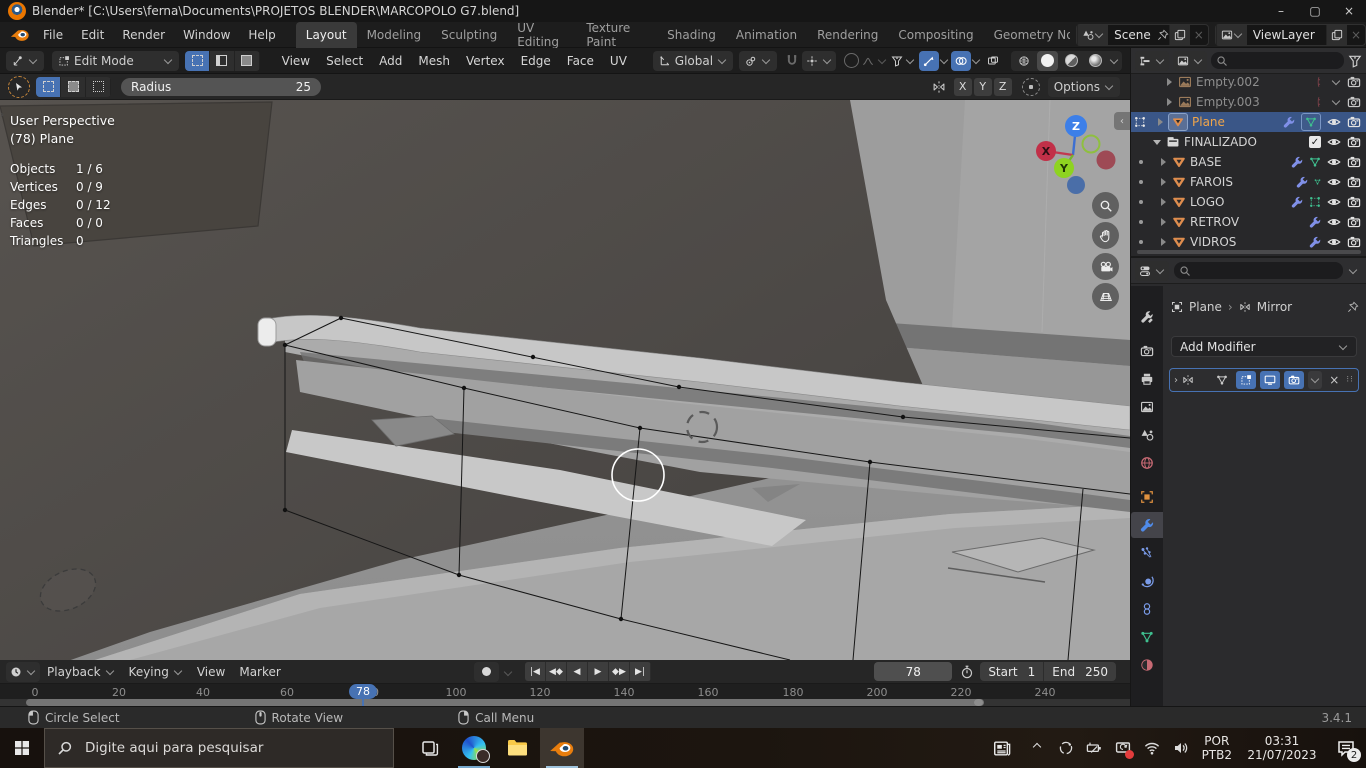 Image resolution: width=1366 pixels, height=768 pixels. Describe the element at coordinates (1075, 155) in the screenshot. I see `navigation-gizmo: Z X Y` at that location.